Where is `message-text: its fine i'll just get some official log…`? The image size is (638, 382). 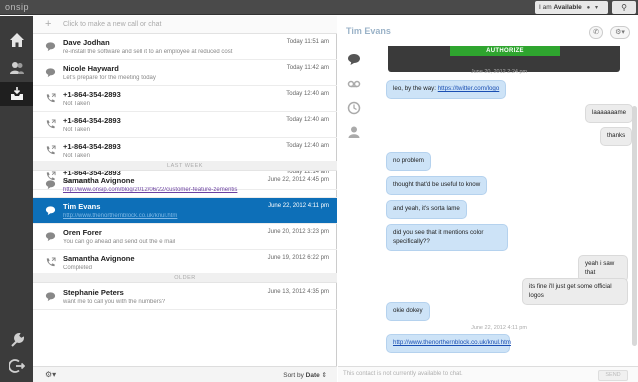
message-text: its fine i'll just get some official log… is located at coordinates (570, 291).